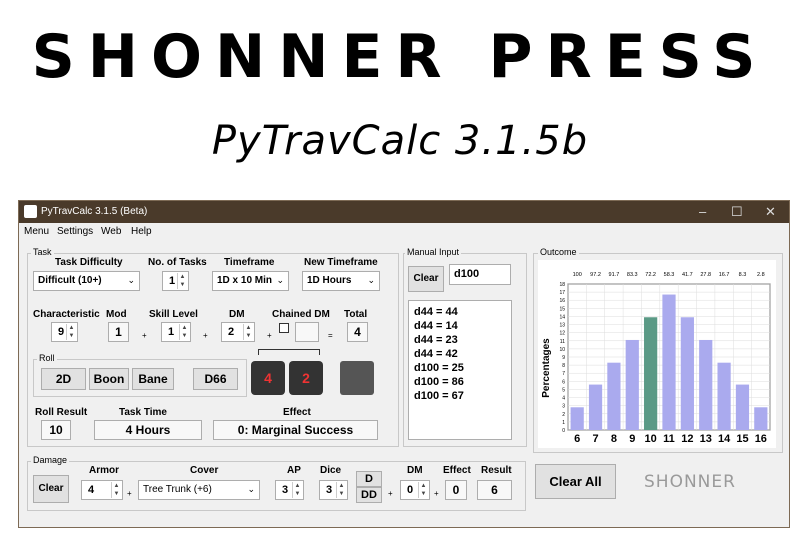 The height and width of the screenshot is (553, 800). Describe the element at coordinates (669, 275) in the screenshot. I see `top-label: 58.3` at that location.